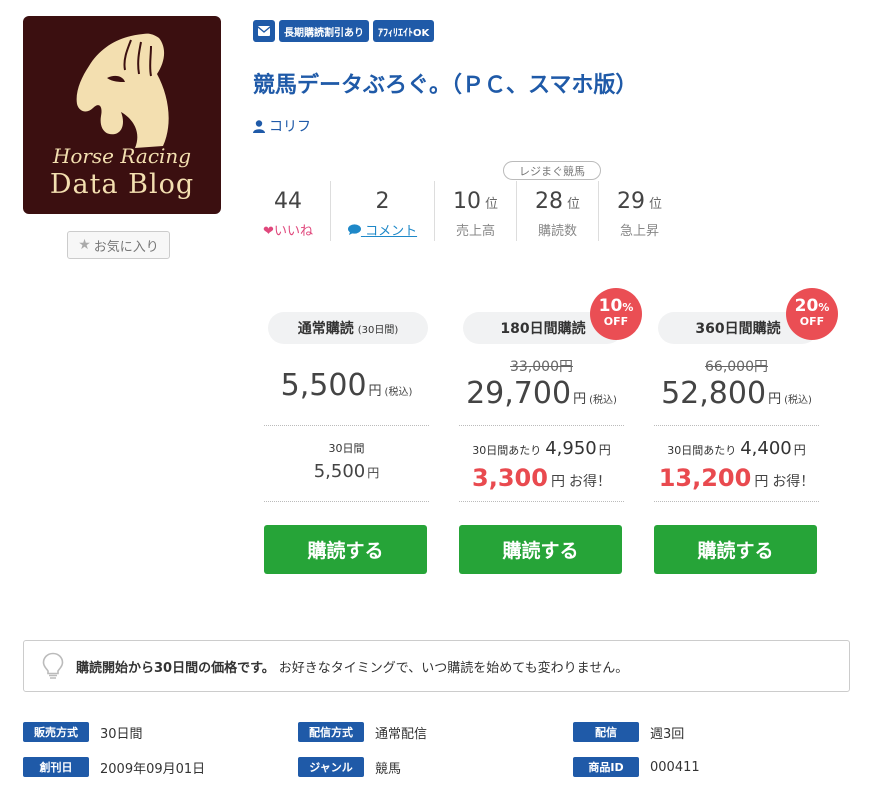 The width and height of the screenshot is (889, 787). I want to click on meta-product-id: 商品ID 000411, so click(710, 767).